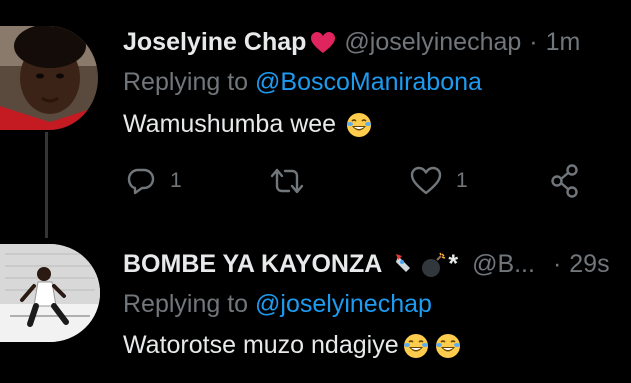 The width and height of the screenshot is (631, 383). What do you see at coordinates (323, 43) in the screenshot?
I see `heart-icon` at bounding box center [323, 43].